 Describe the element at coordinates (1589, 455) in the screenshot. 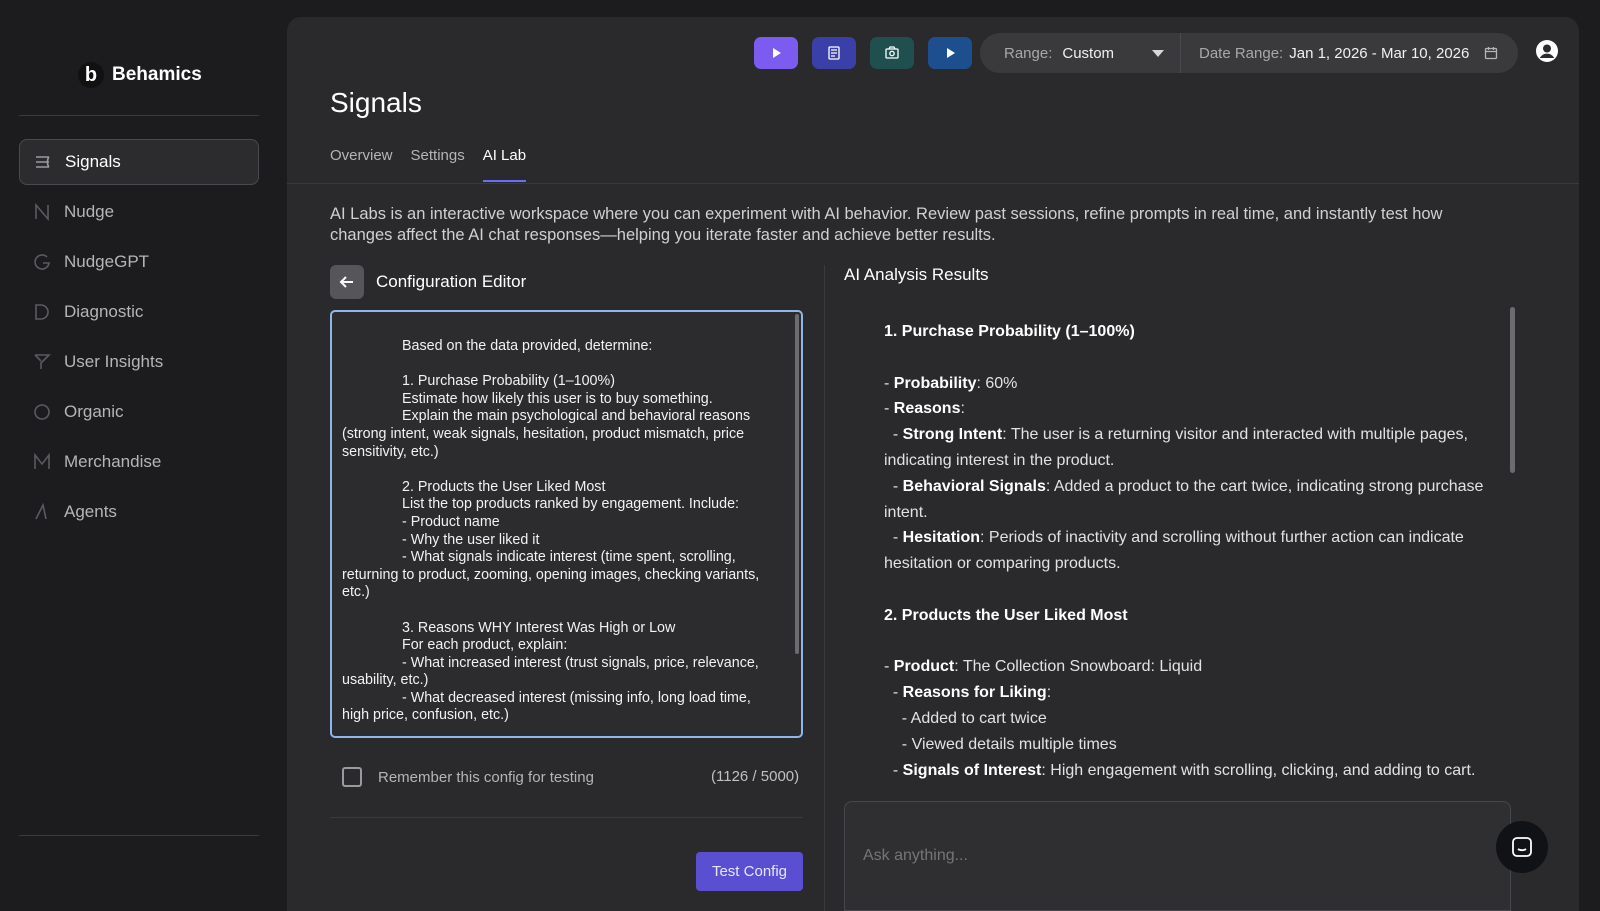

I see `page-scrollbar-track` at that location.